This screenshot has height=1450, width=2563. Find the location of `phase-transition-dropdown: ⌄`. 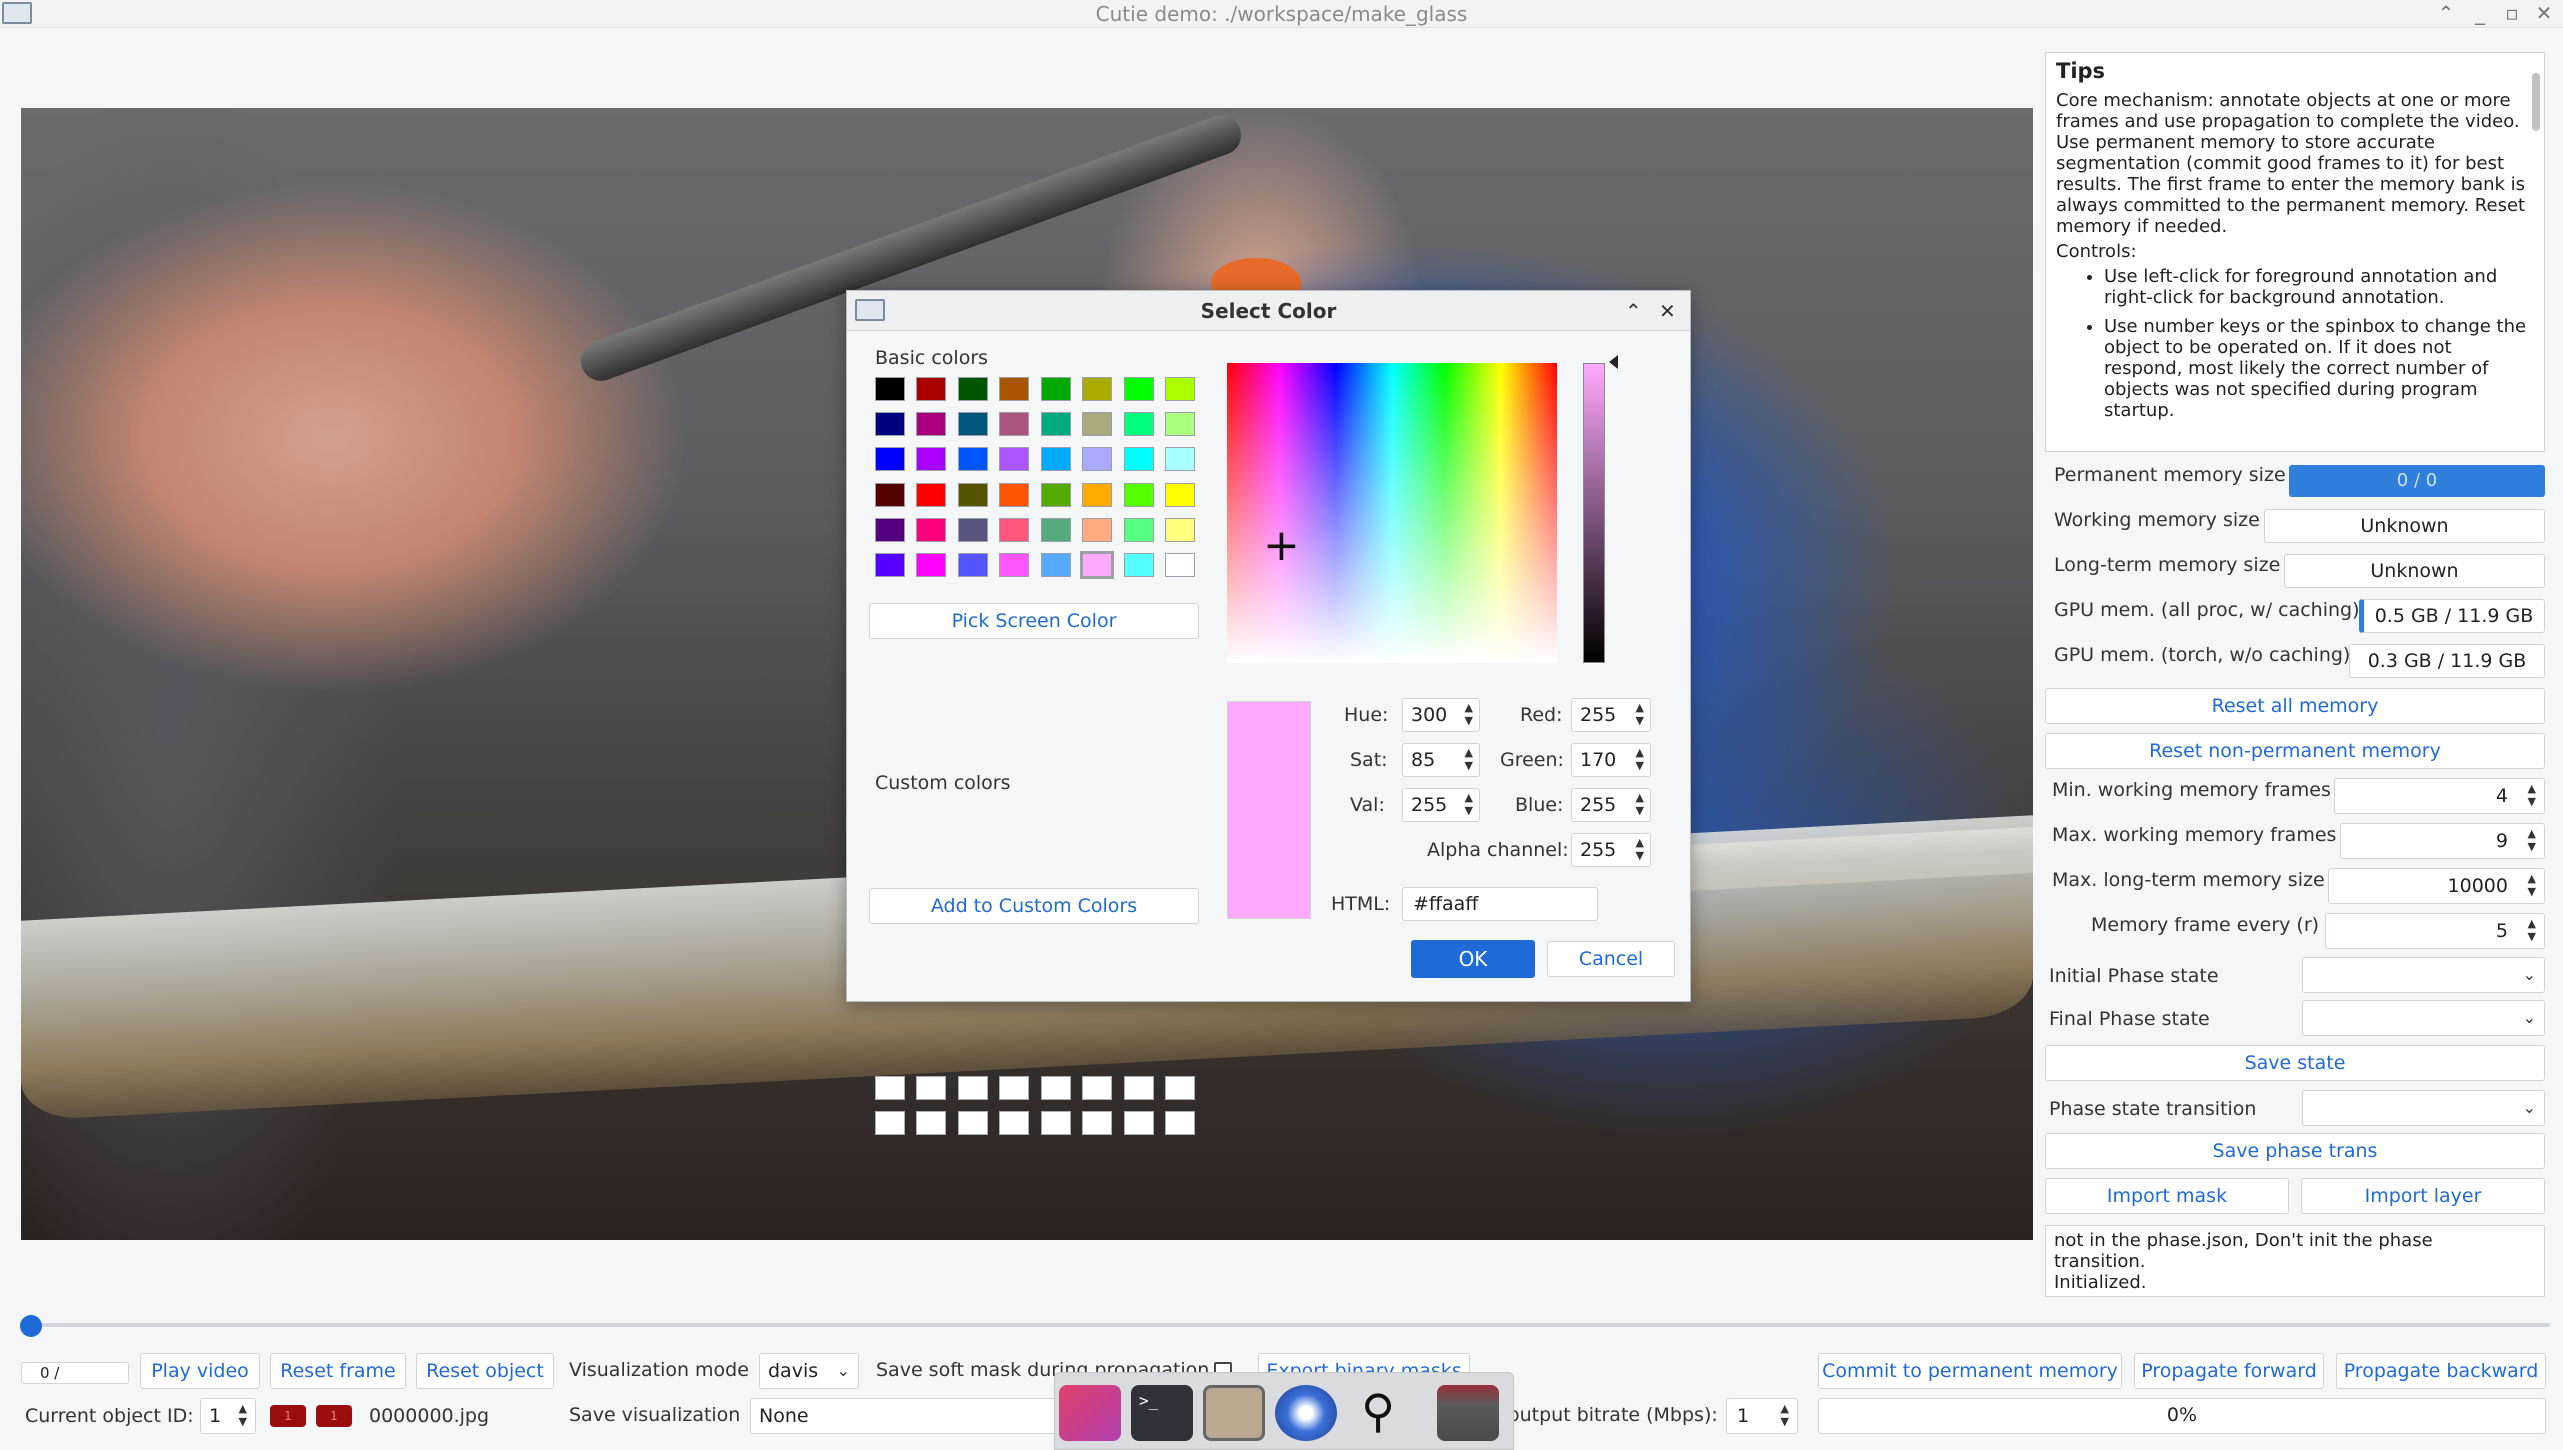

phase-transition-dropdown: ⌄ is located at coordinates (2423, 1108).